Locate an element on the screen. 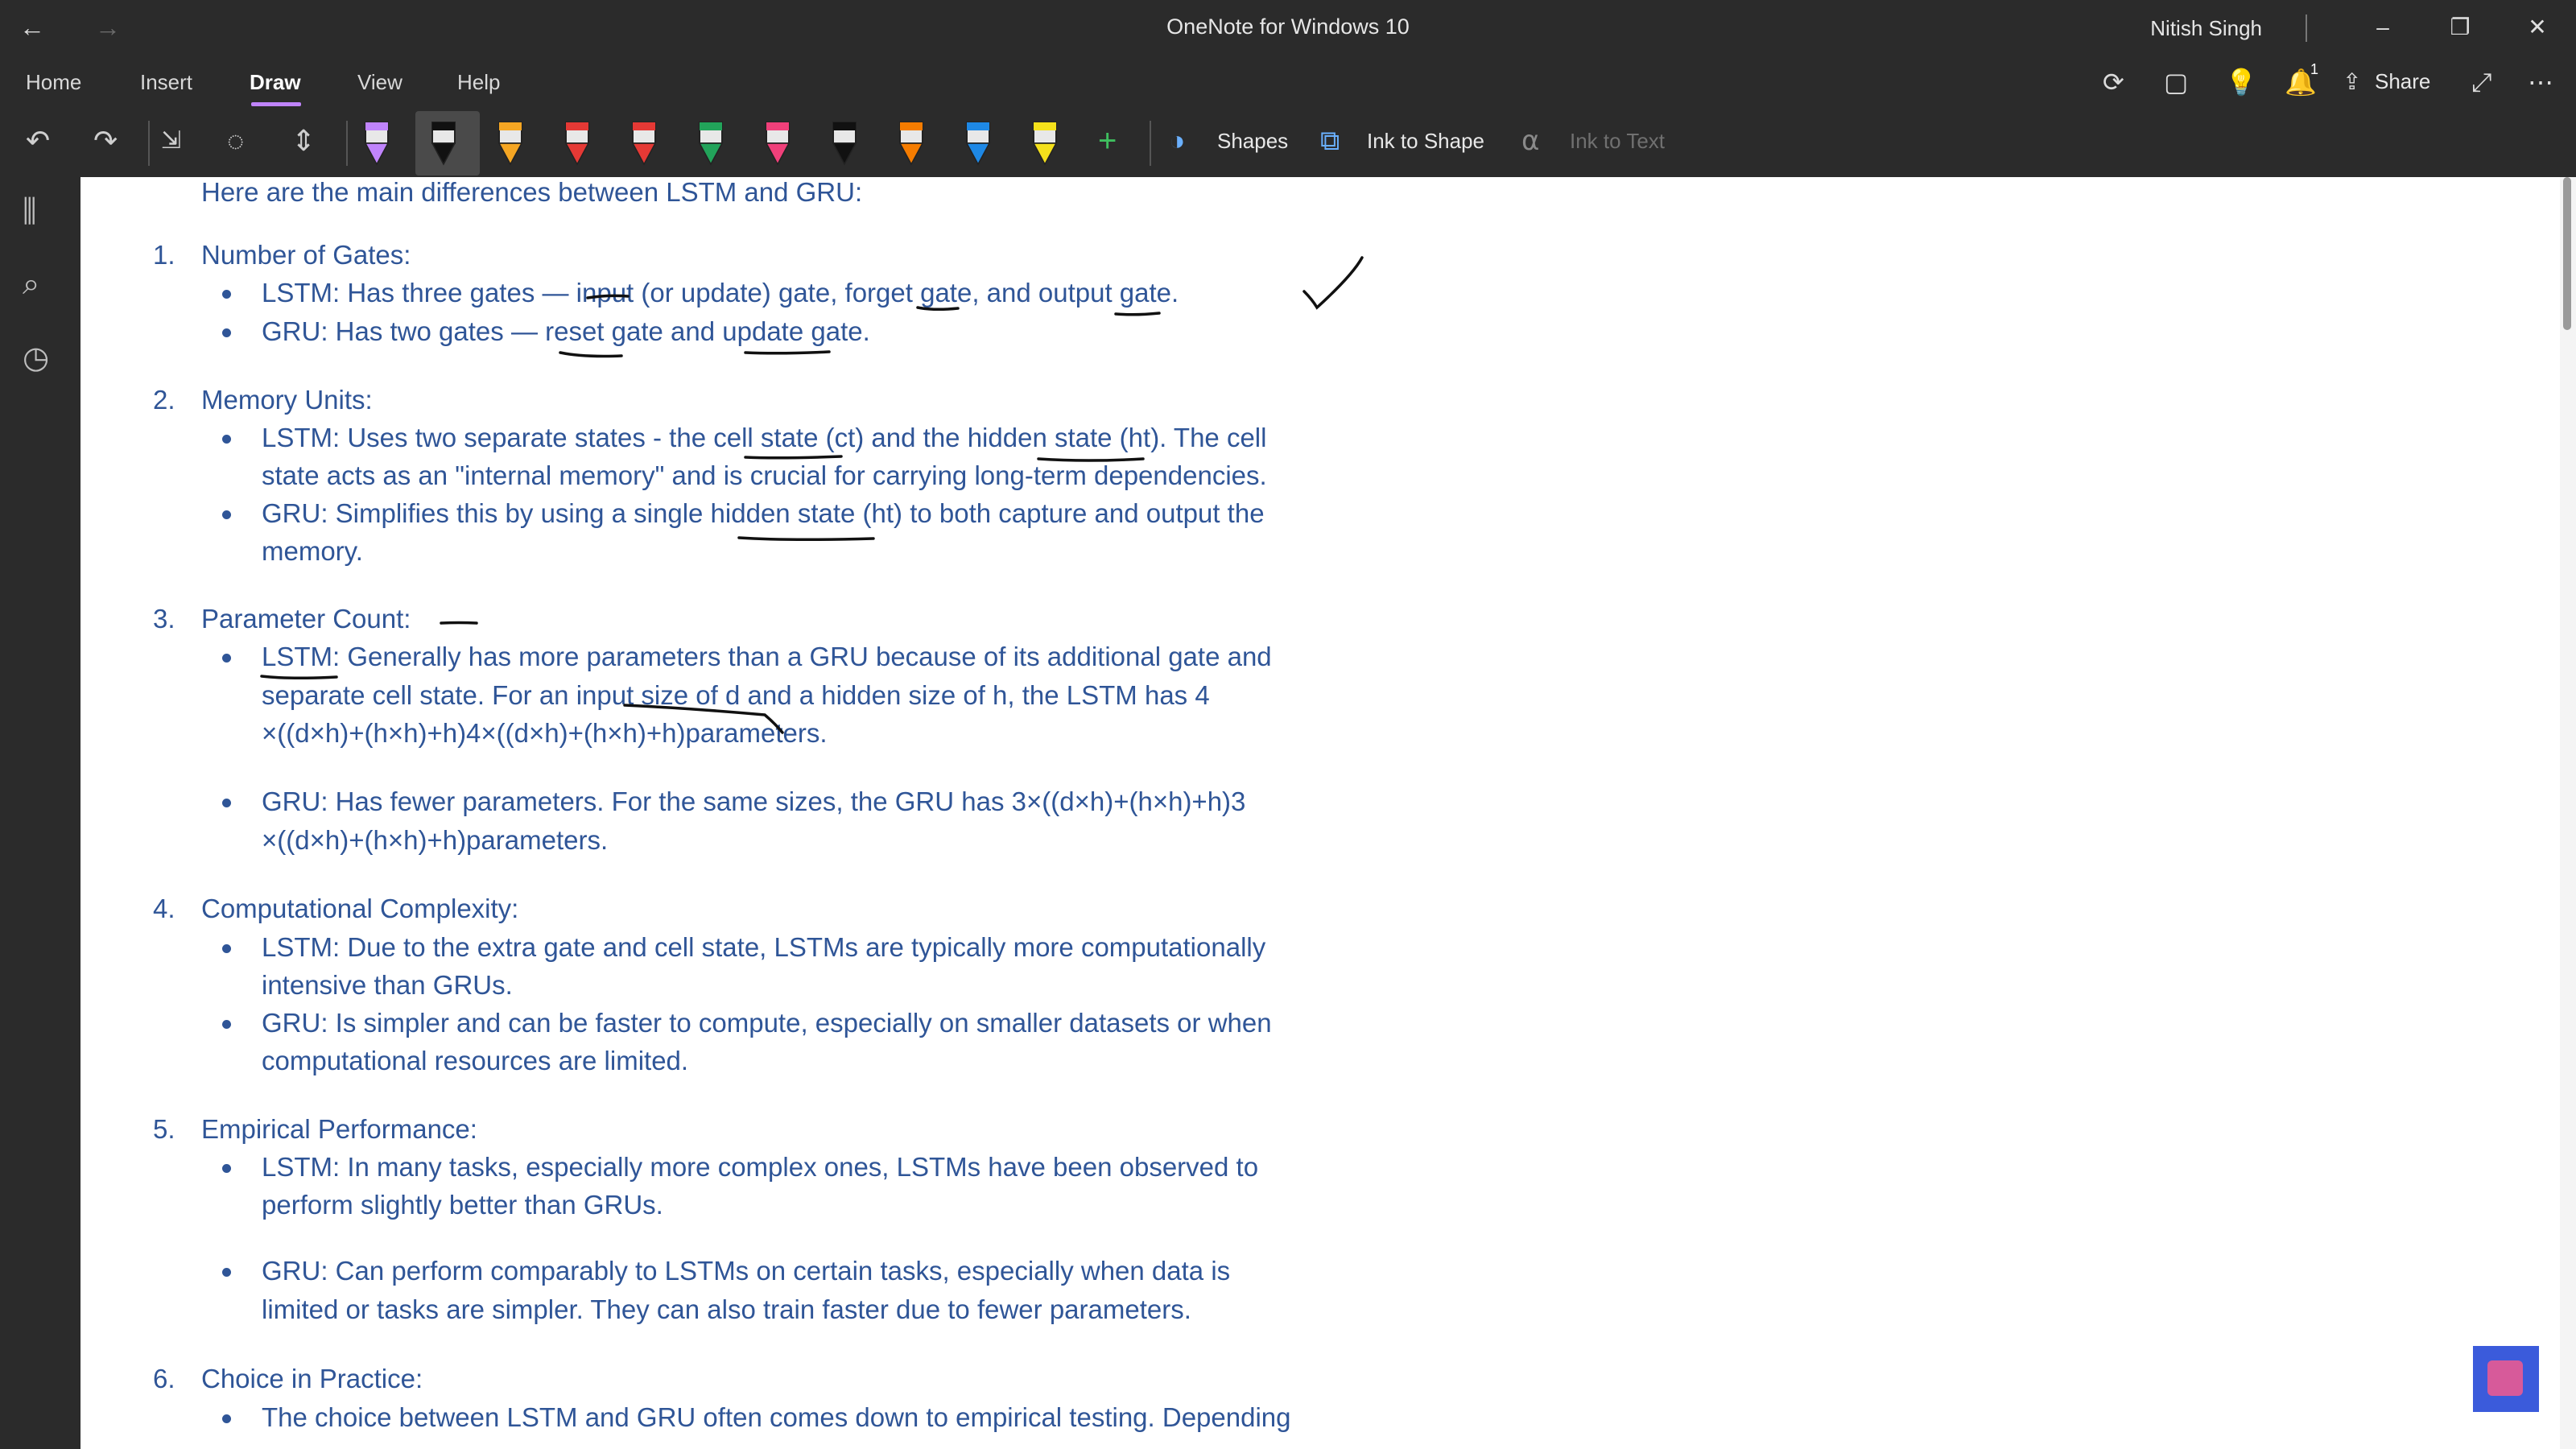  user-name: Nitish Singh is located at coordinates (2177, 28).